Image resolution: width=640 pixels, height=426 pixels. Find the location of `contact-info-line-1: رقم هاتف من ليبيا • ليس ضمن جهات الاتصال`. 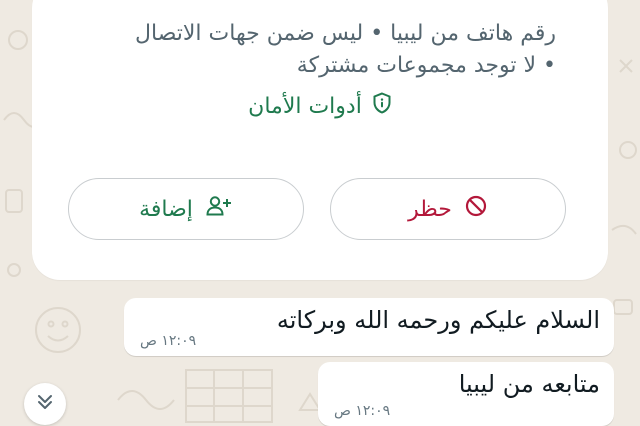

contact-info-line-1: رقم هاتف من ليبيا • ليس ضمن جهات الاتصال is located at coordinates (345, 33).